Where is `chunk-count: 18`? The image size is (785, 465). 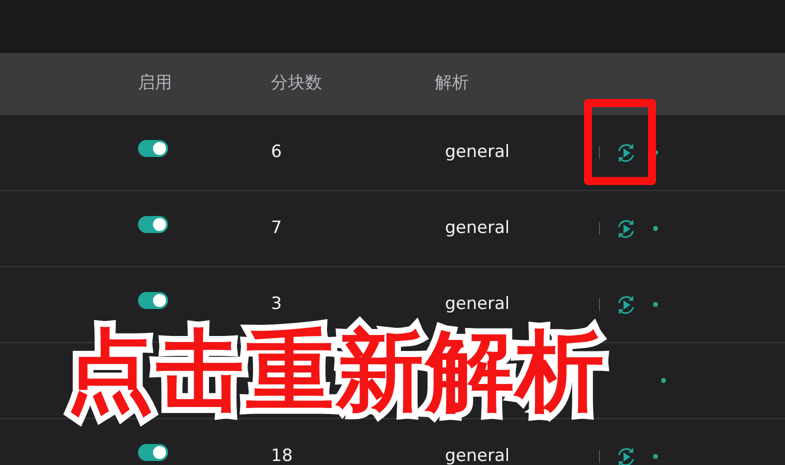 chunk-count: 18 is located at coordinates (282, 455).